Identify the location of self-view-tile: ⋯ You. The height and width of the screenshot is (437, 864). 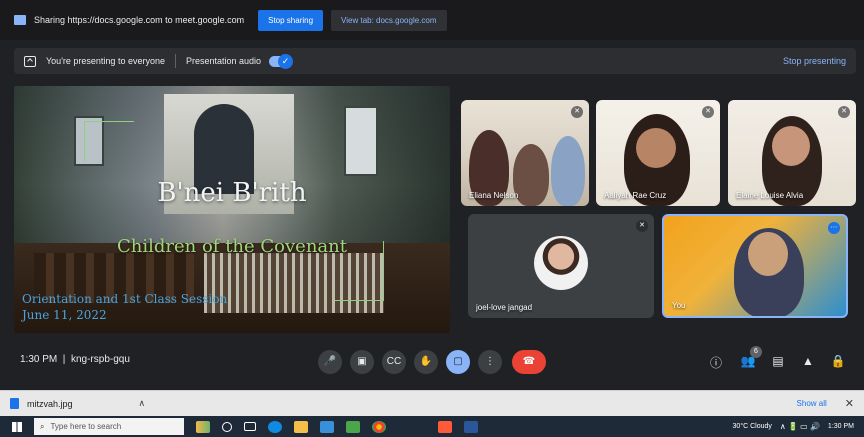
(755, 266).